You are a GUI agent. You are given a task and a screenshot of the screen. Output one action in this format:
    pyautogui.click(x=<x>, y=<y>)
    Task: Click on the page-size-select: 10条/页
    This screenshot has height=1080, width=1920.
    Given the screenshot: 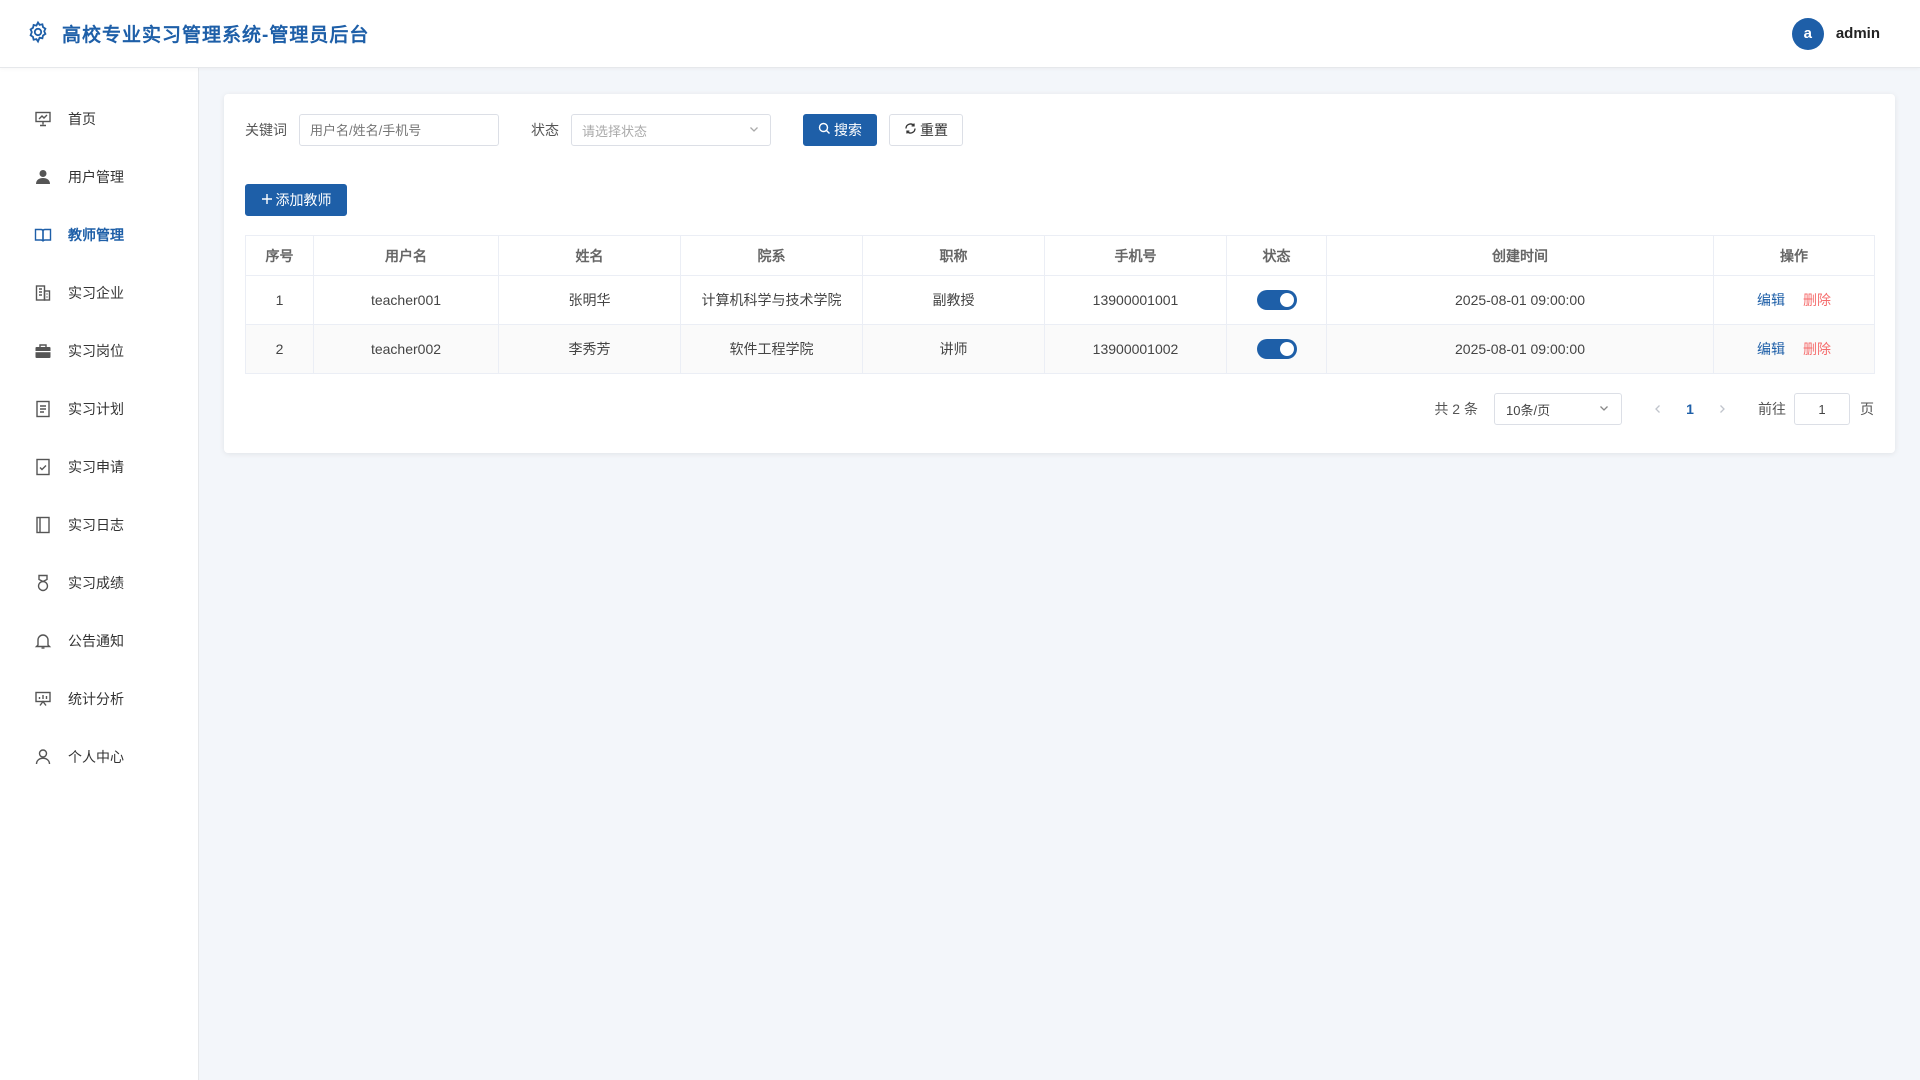 What is the action you would take?
    pyautogui.click(x=1558, y=409)
    